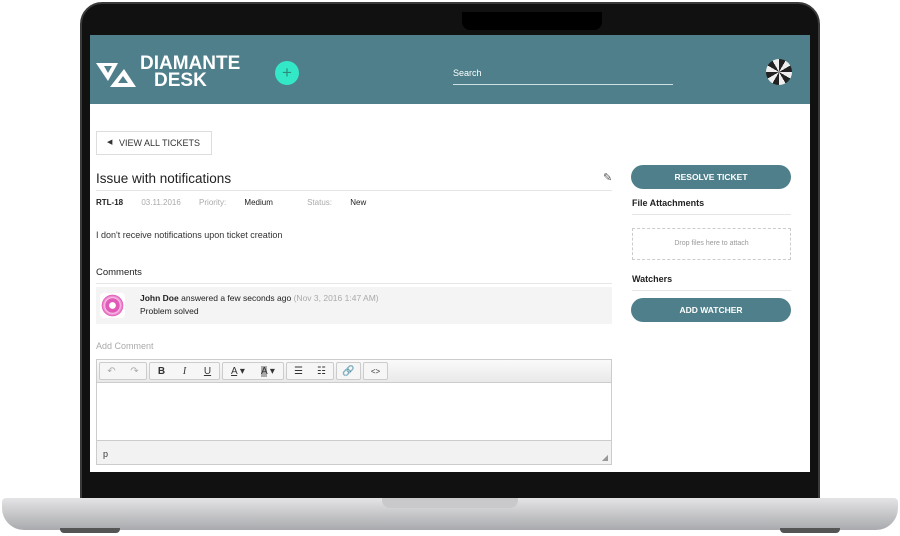 This screenshot has width=900, height=536. Describe the element at coordinates (159, 298) in the screenshot. I see `comment-author: John Doe` at that location.